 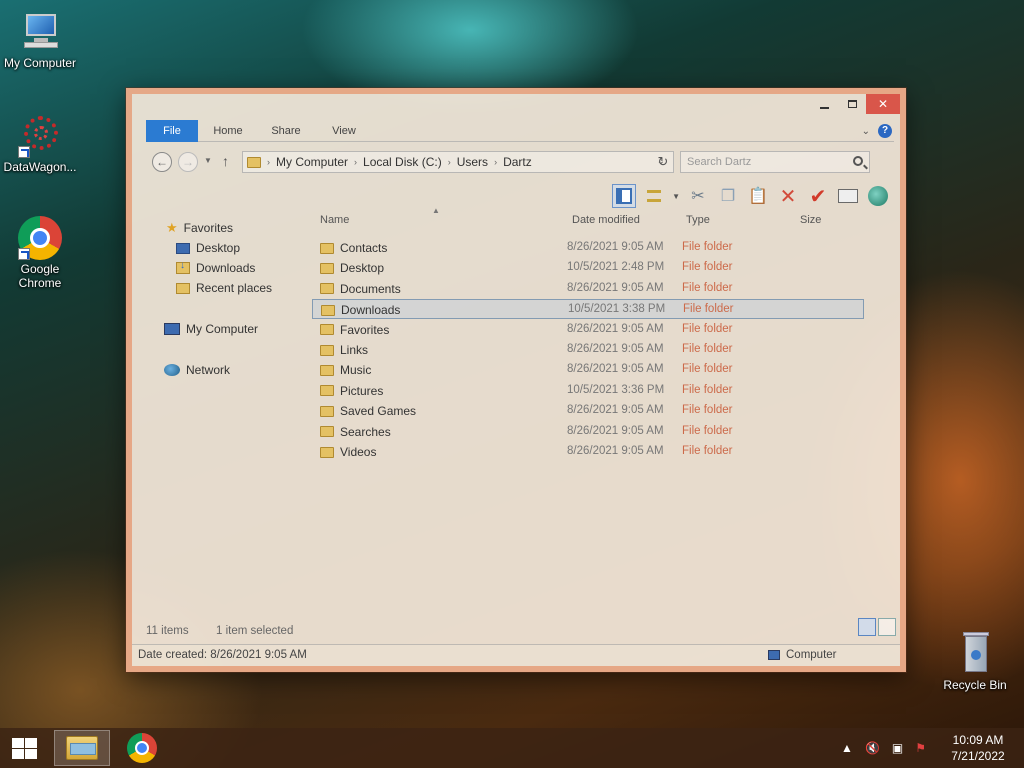 I want to click on table-row: Pictures 10/5/2021 3:36 PM File folder, so click(x=588, y=391).